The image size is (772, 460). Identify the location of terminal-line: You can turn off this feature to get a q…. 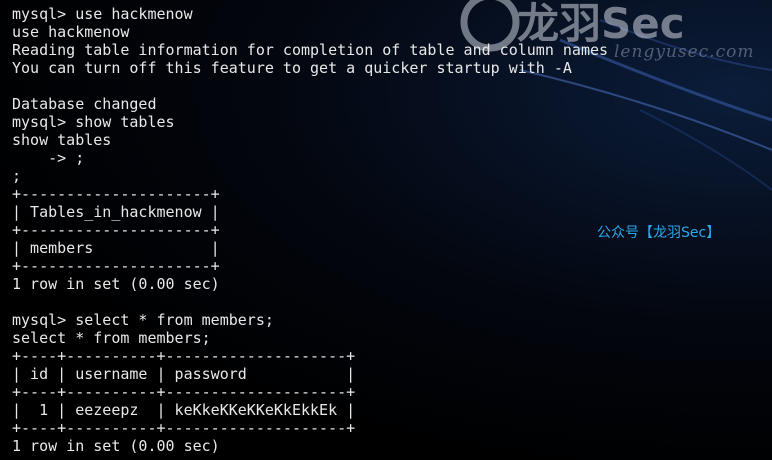
(292, 68).